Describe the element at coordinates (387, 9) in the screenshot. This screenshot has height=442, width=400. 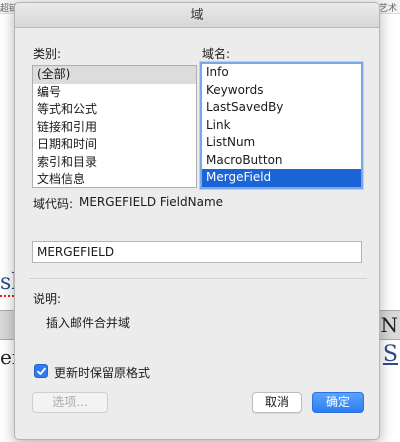
I see `ribbon-art-label: 艺术` at that location.